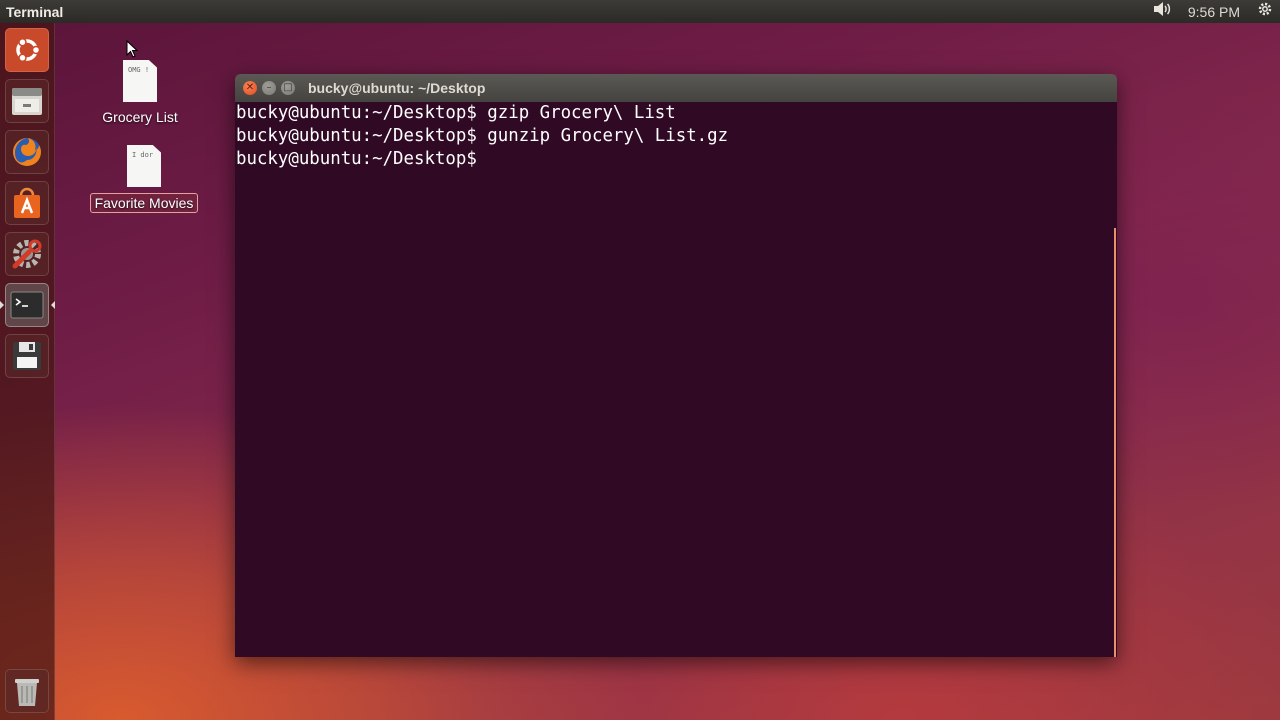 The width and height of the screenshot is (1280, 720). I want to click on close-button: ✕, so click(250, 88).